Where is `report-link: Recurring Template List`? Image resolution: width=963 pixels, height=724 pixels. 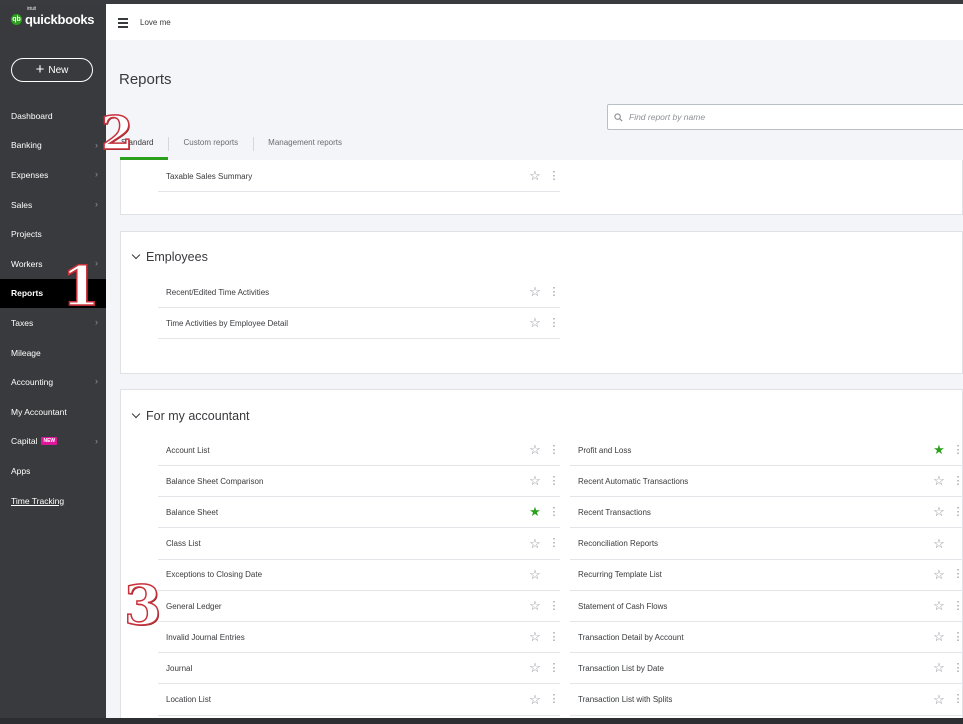
report-link: Recurring Template List is located at coordinates (751, 574).